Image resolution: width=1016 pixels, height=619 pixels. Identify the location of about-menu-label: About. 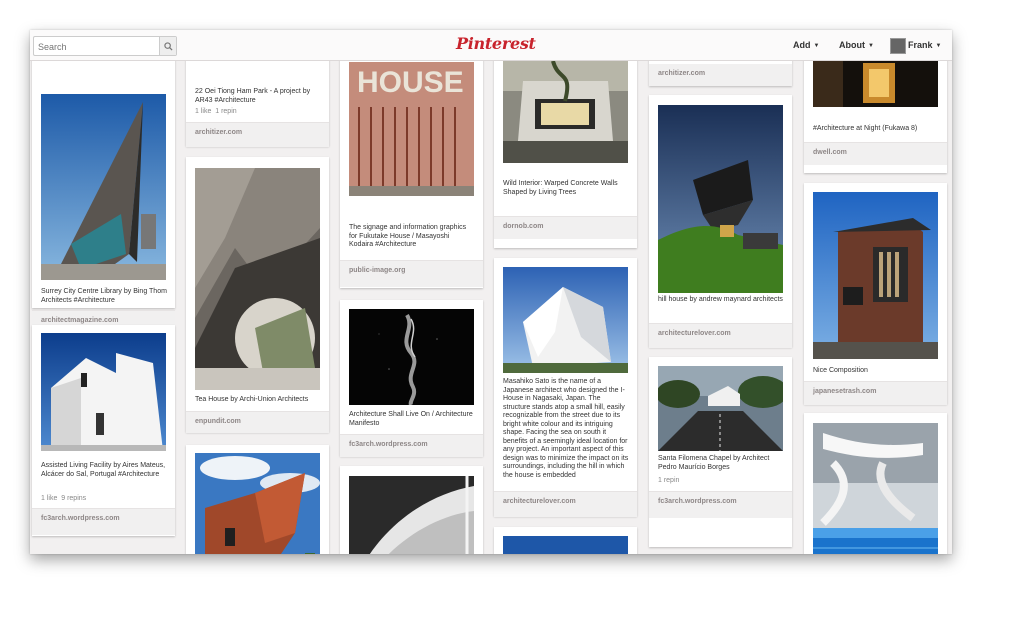
(852, 45).